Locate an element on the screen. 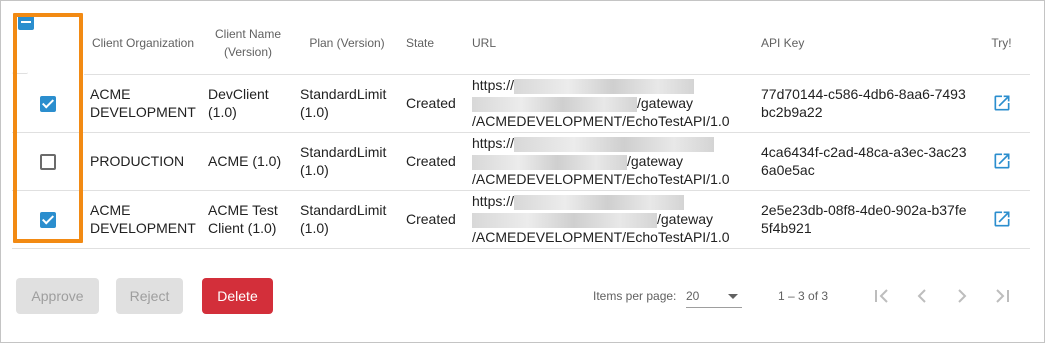  next-page-icon is located at coordinates (962, 296).